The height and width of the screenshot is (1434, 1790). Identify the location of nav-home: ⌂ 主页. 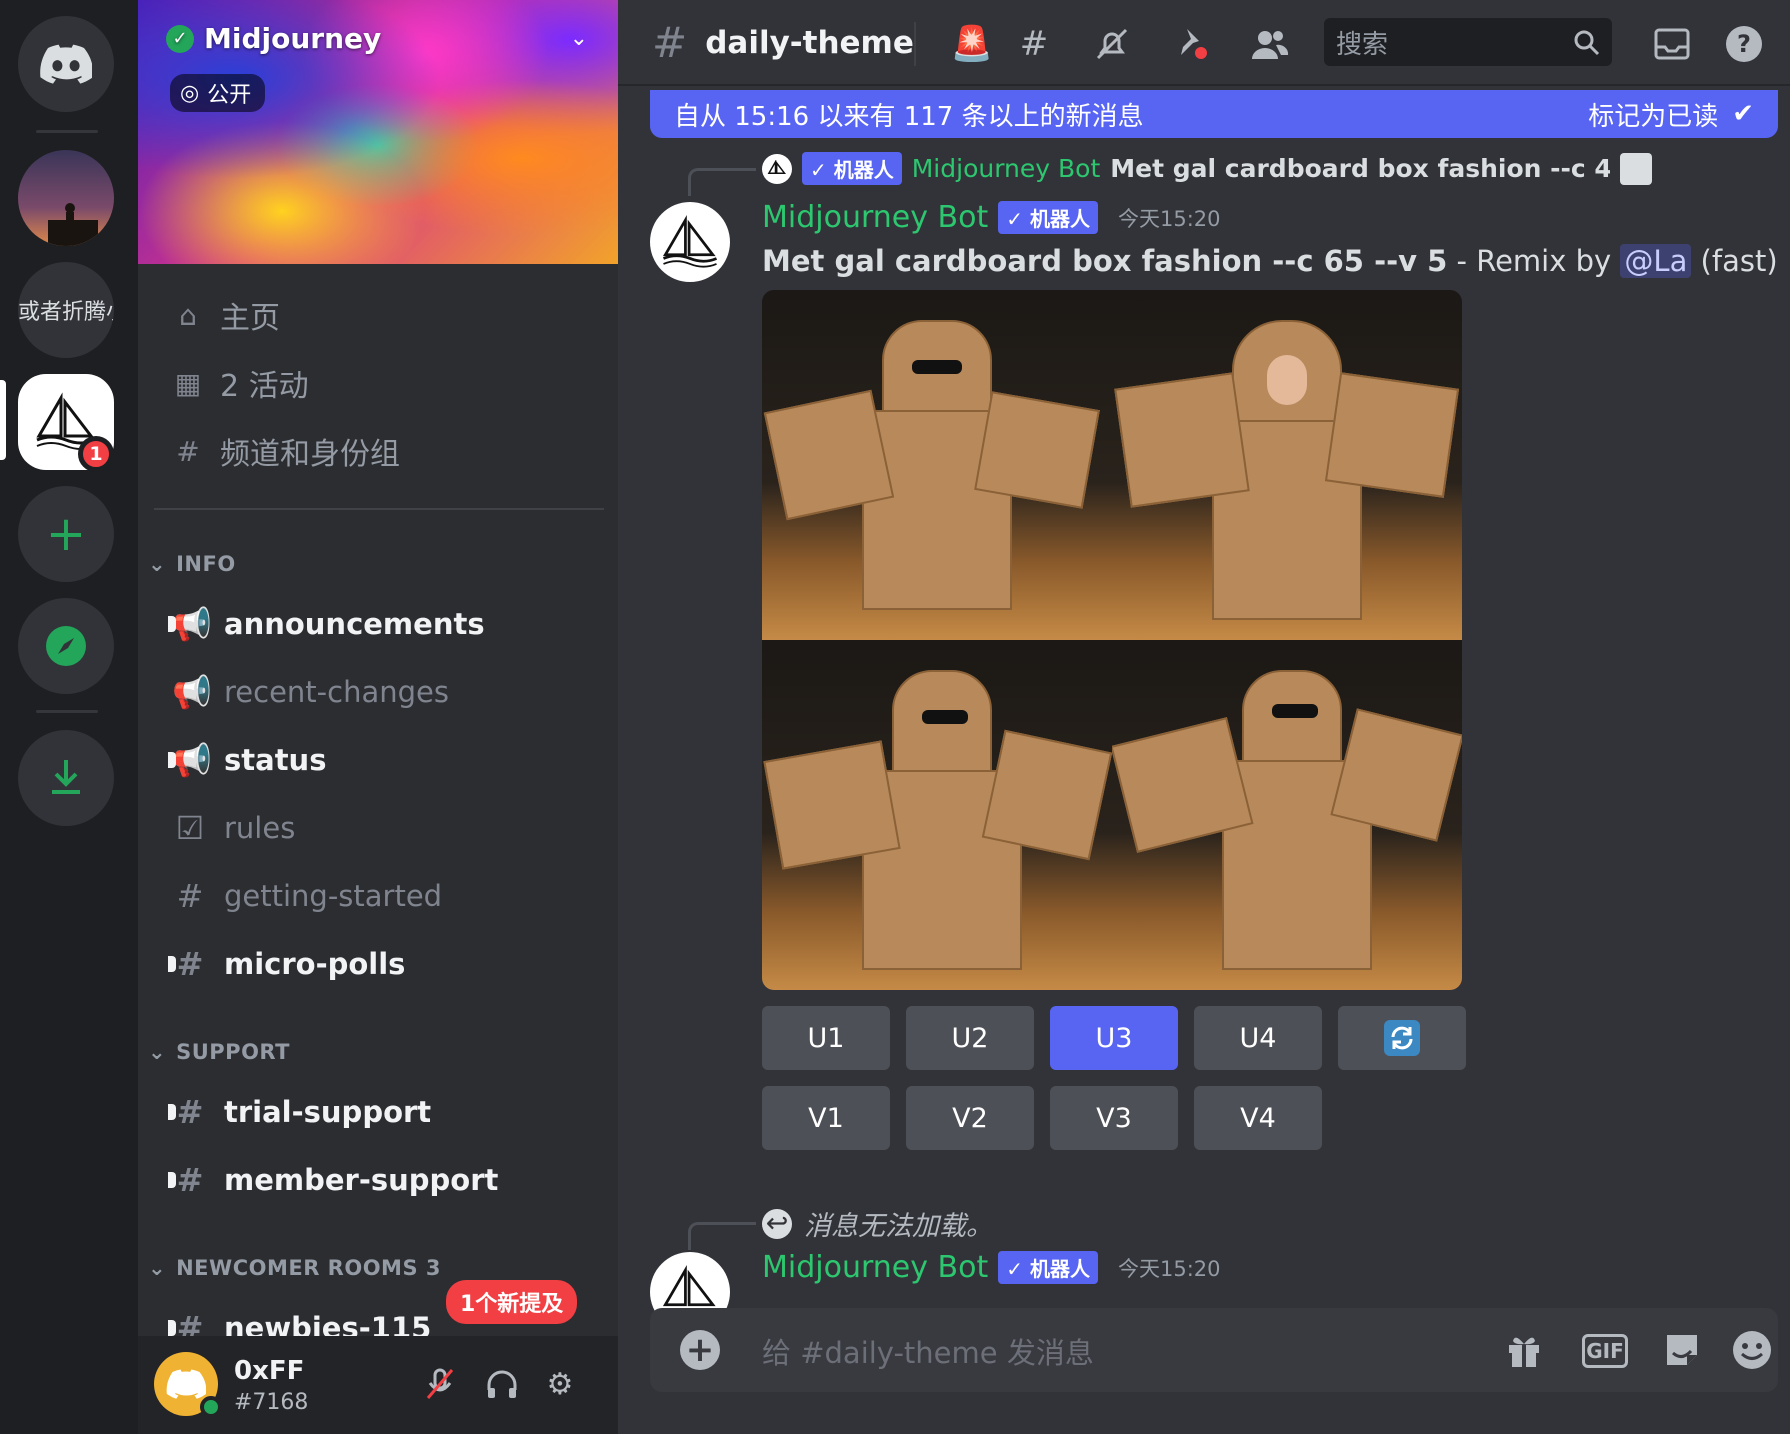
(226, 315).